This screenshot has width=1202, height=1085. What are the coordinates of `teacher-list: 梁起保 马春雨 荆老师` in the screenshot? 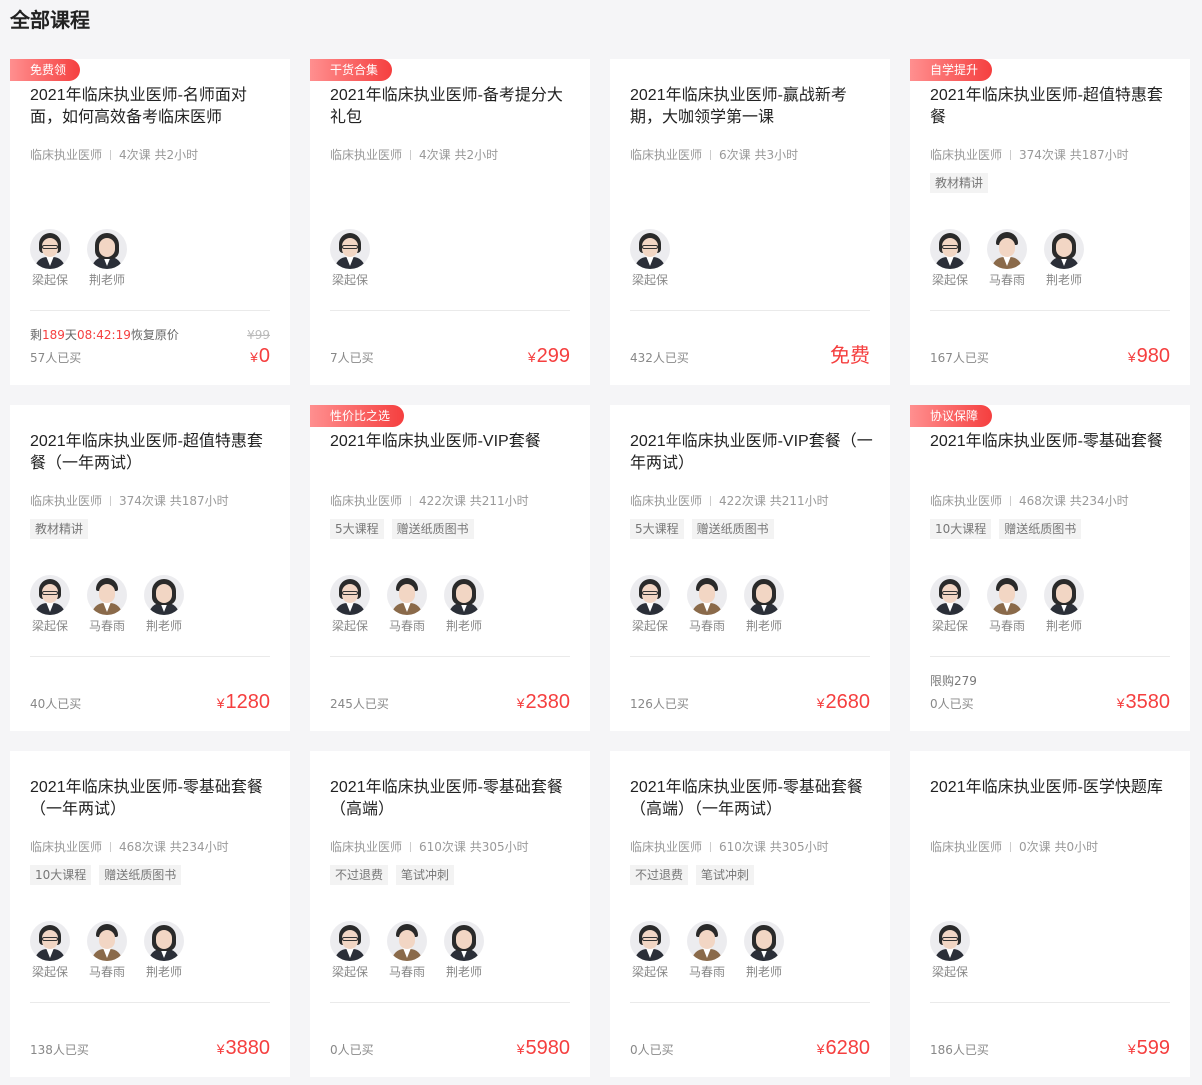 It's located at (1007, 258).